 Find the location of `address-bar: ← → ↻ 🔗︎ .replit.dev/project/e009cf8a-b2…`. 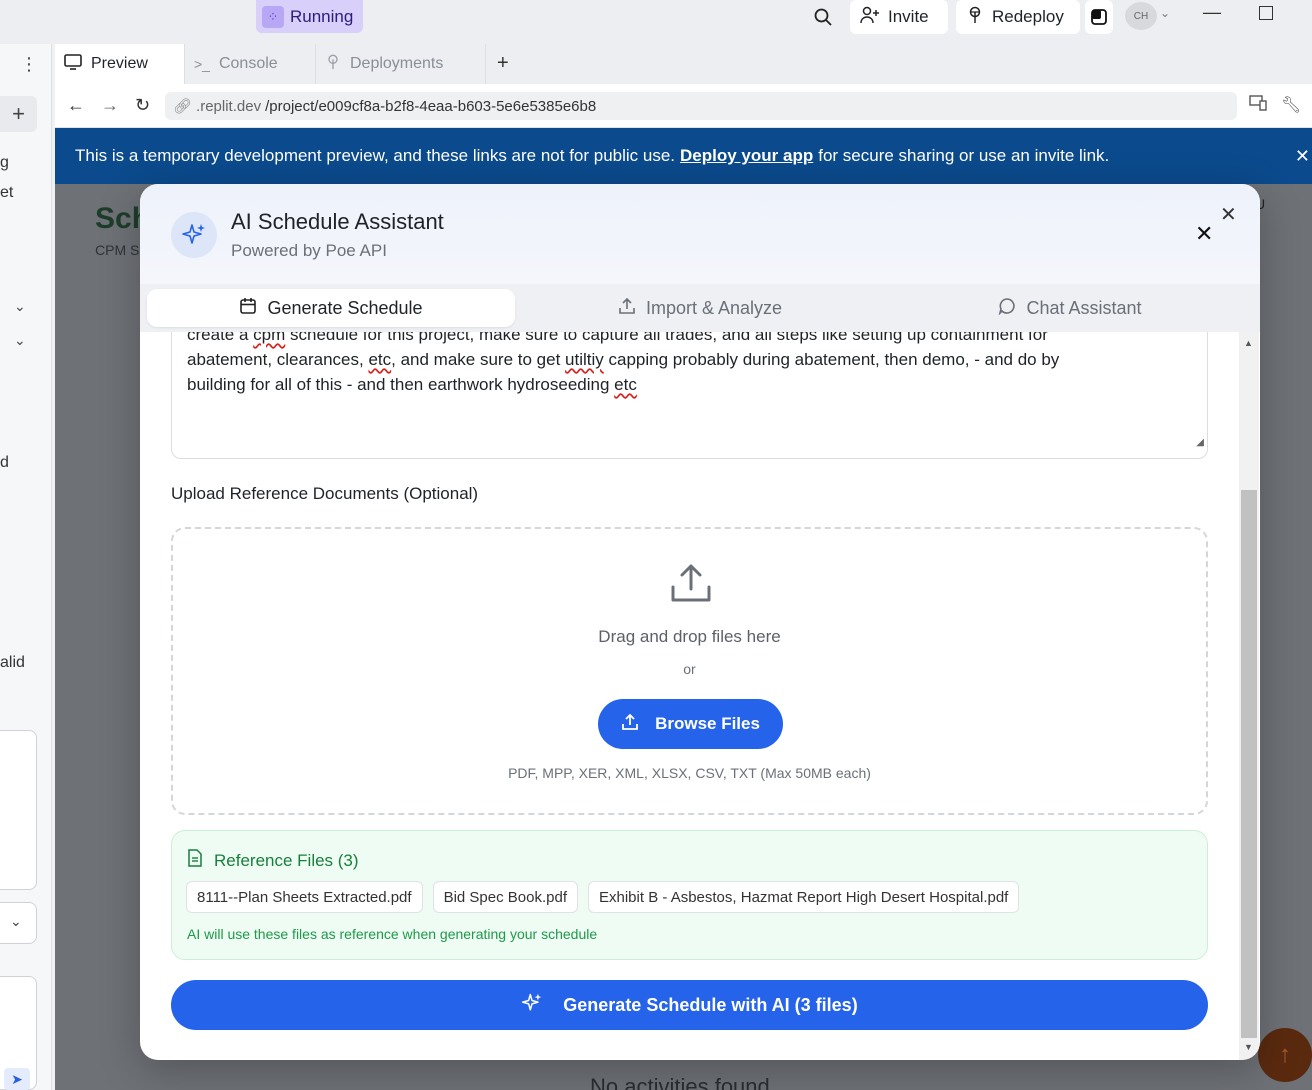

address-bar: ← → ↻ 🔗︎ .replit.dev/project/e009cf8a-b2… is located at coordinates (683, 106).